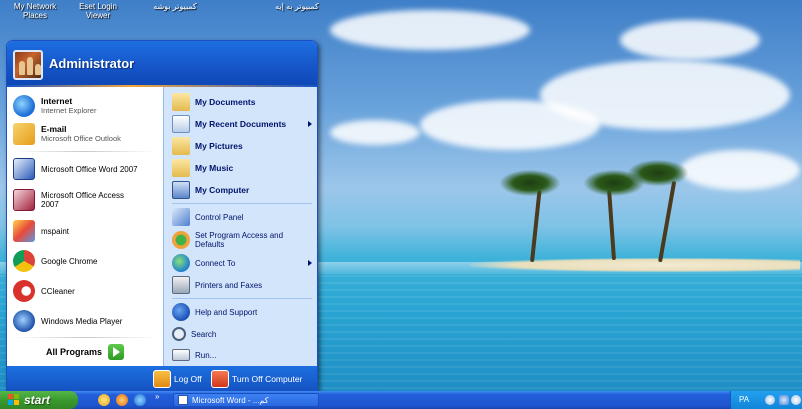 This screenshot has width=802, height=409. I want to click on place-label: My Recent Documents, so click(241, 123).